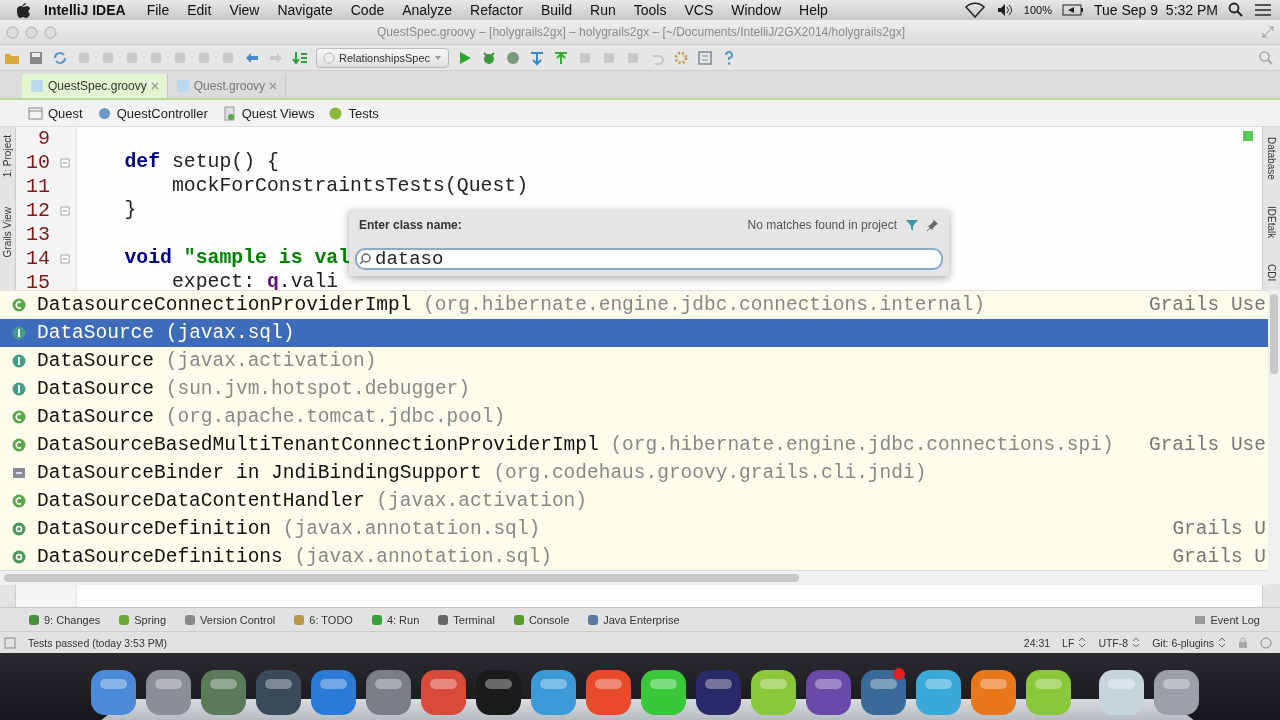 The width and height of the screenshot is (1280, 720). What do you see at coordinates (634, 529) in the screenshot?
I see `completion-item: DataSourceDefinition (javax.annotation.sql) Grails U` at bounding box center [634, 529].